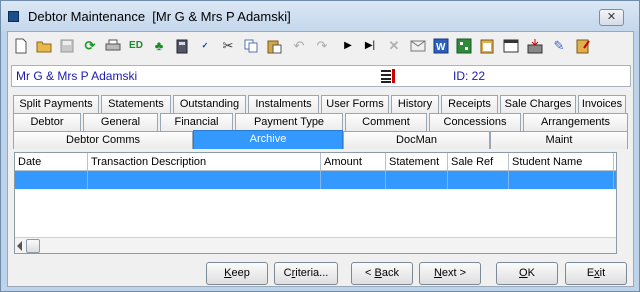 The image size is (640, 292). Describe the element at coordinates (370, 46) in the screenshot. I see `next-record-icon: ▶|` at that location.